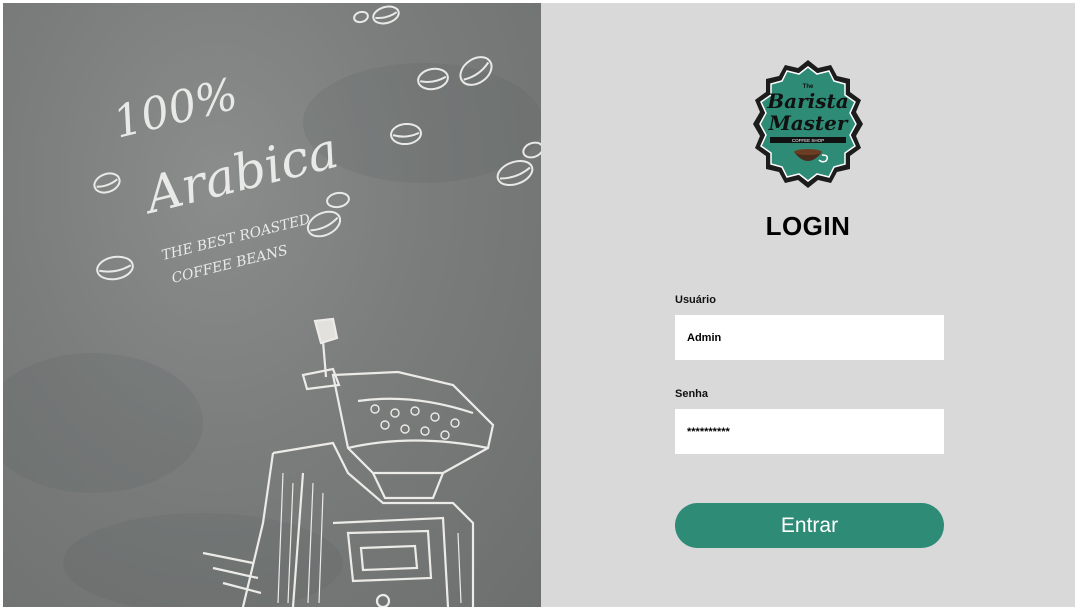 Image resolution: width=1077 pixels, height=610 pixels. I want to click on logo-master-text: Master, so click(808, 123).